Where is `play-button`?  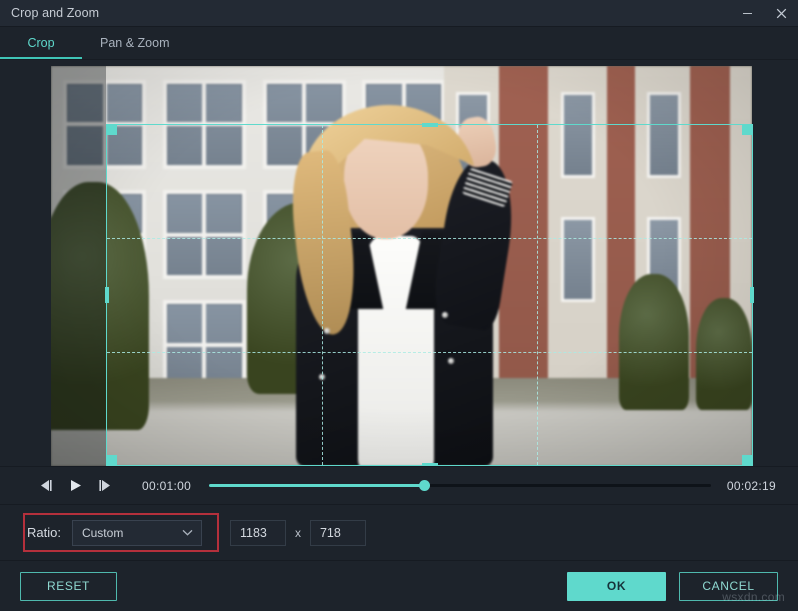
play-button is located at coordinates (75, 486).